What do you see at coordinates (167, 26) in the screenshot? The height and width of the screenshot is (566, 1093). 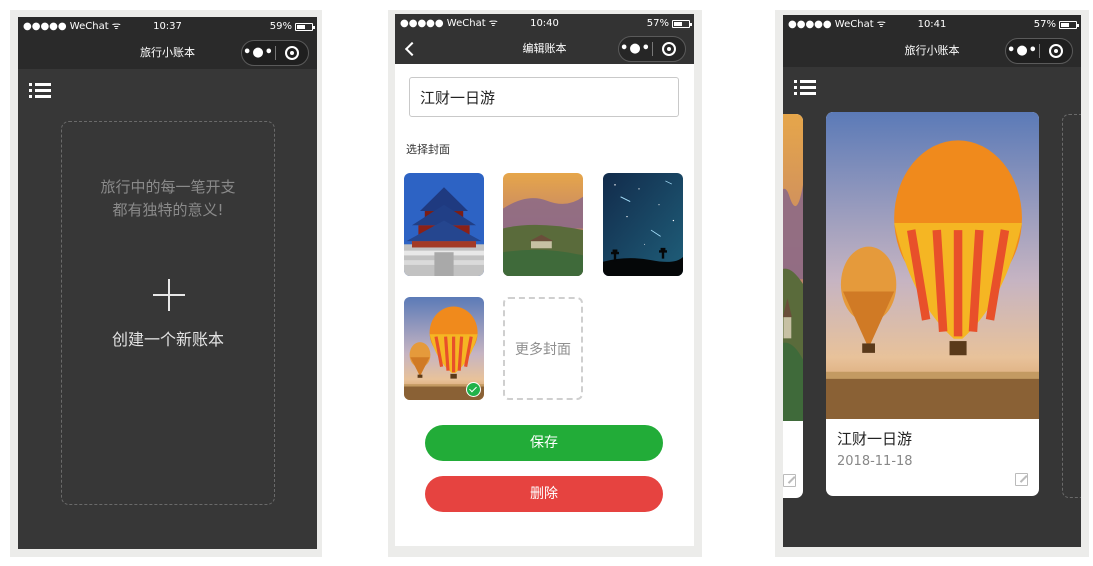 I see `status-bar: ●●●●● WeChat ᯤ 10:37 59%` at bounding box center [167, 26].